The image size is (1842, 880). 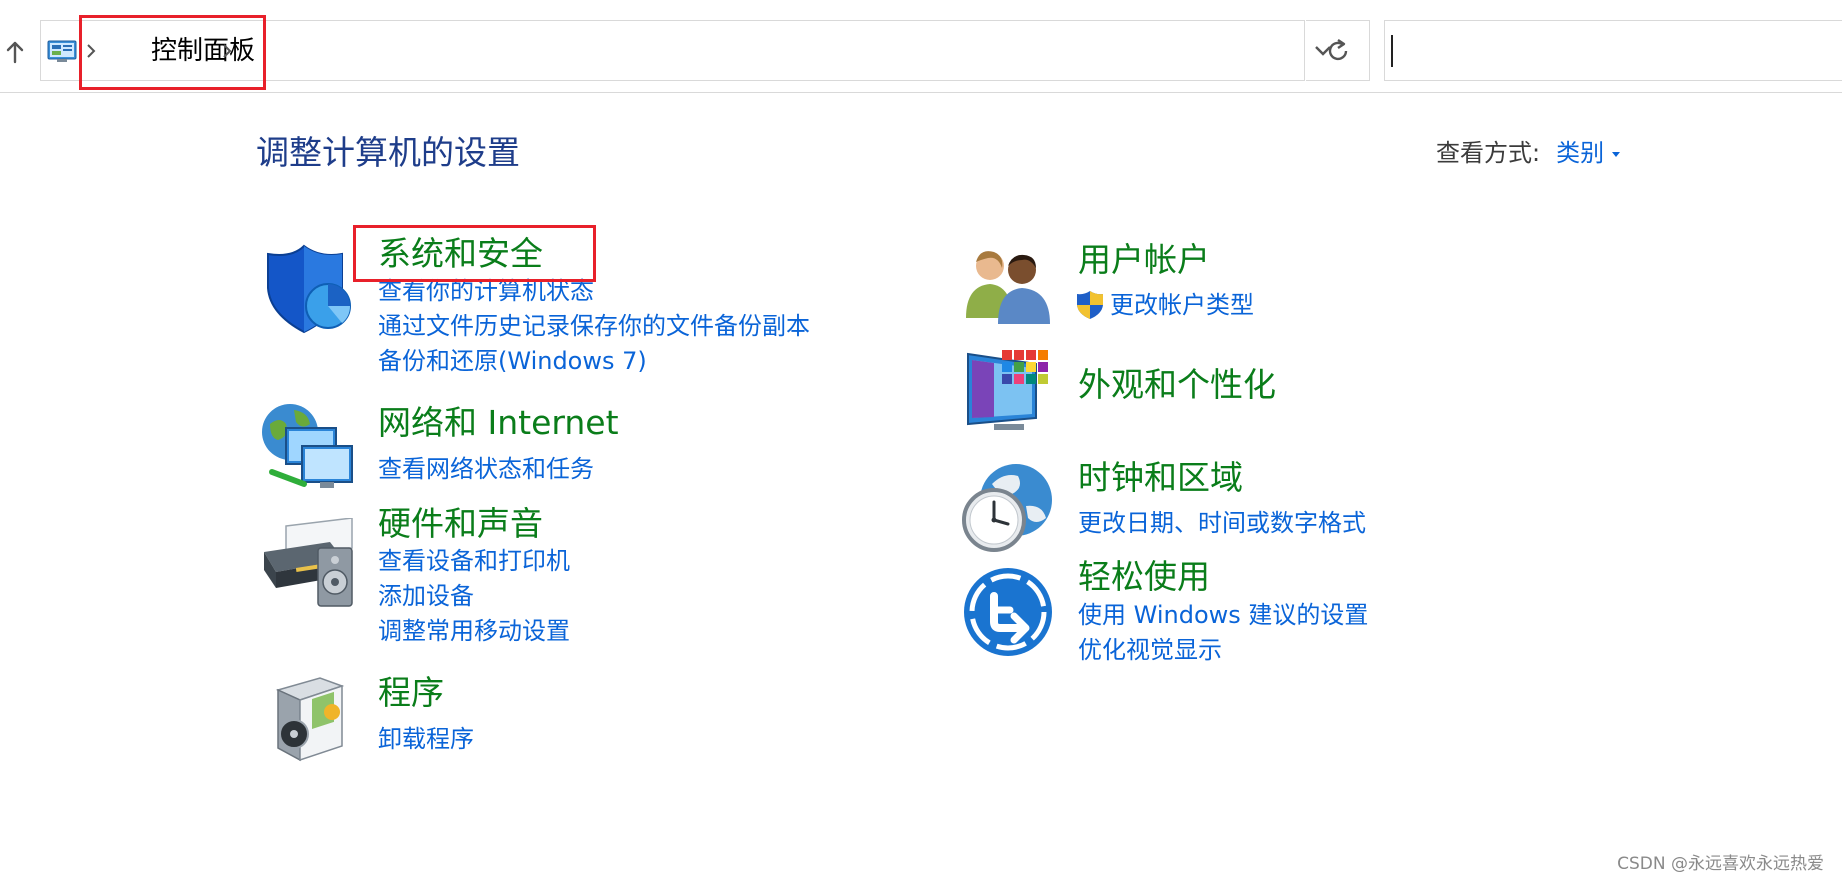 I want to click on printer-speaker-icon, so click(x=308, y=564).